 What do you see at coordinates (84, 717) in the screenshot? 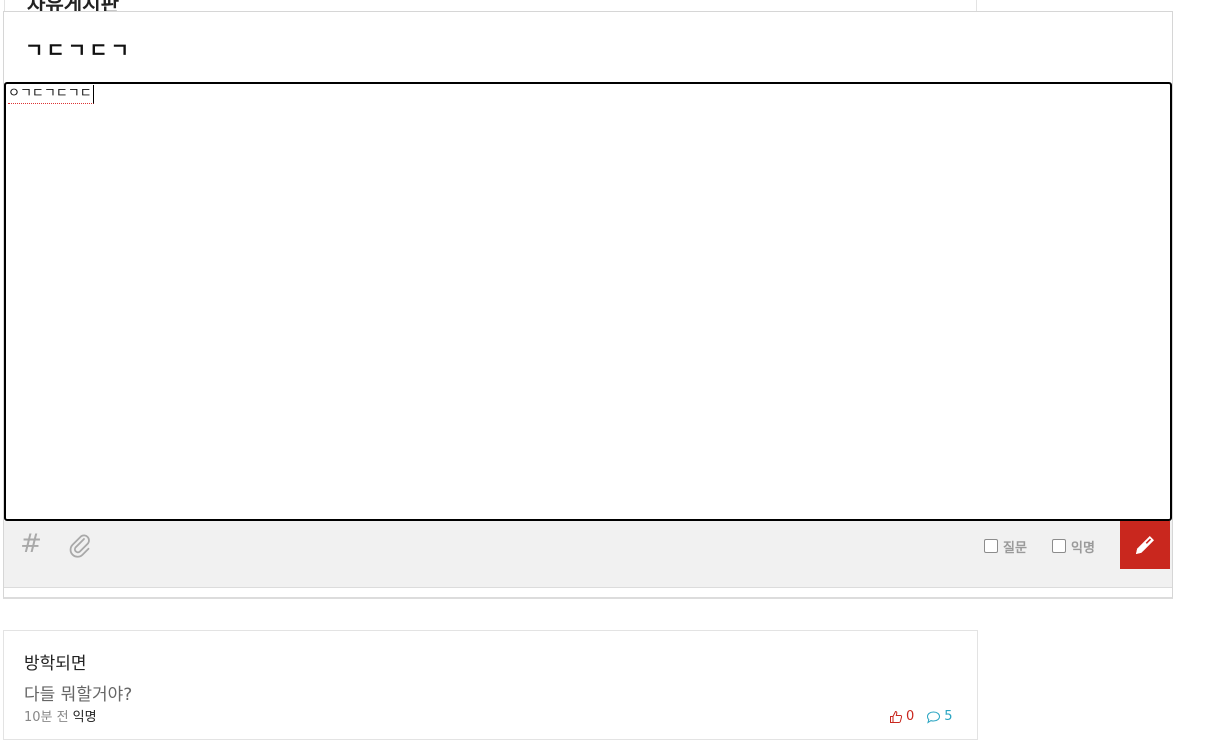
I see `article-author: 익명` at bounding box center [84, 717].